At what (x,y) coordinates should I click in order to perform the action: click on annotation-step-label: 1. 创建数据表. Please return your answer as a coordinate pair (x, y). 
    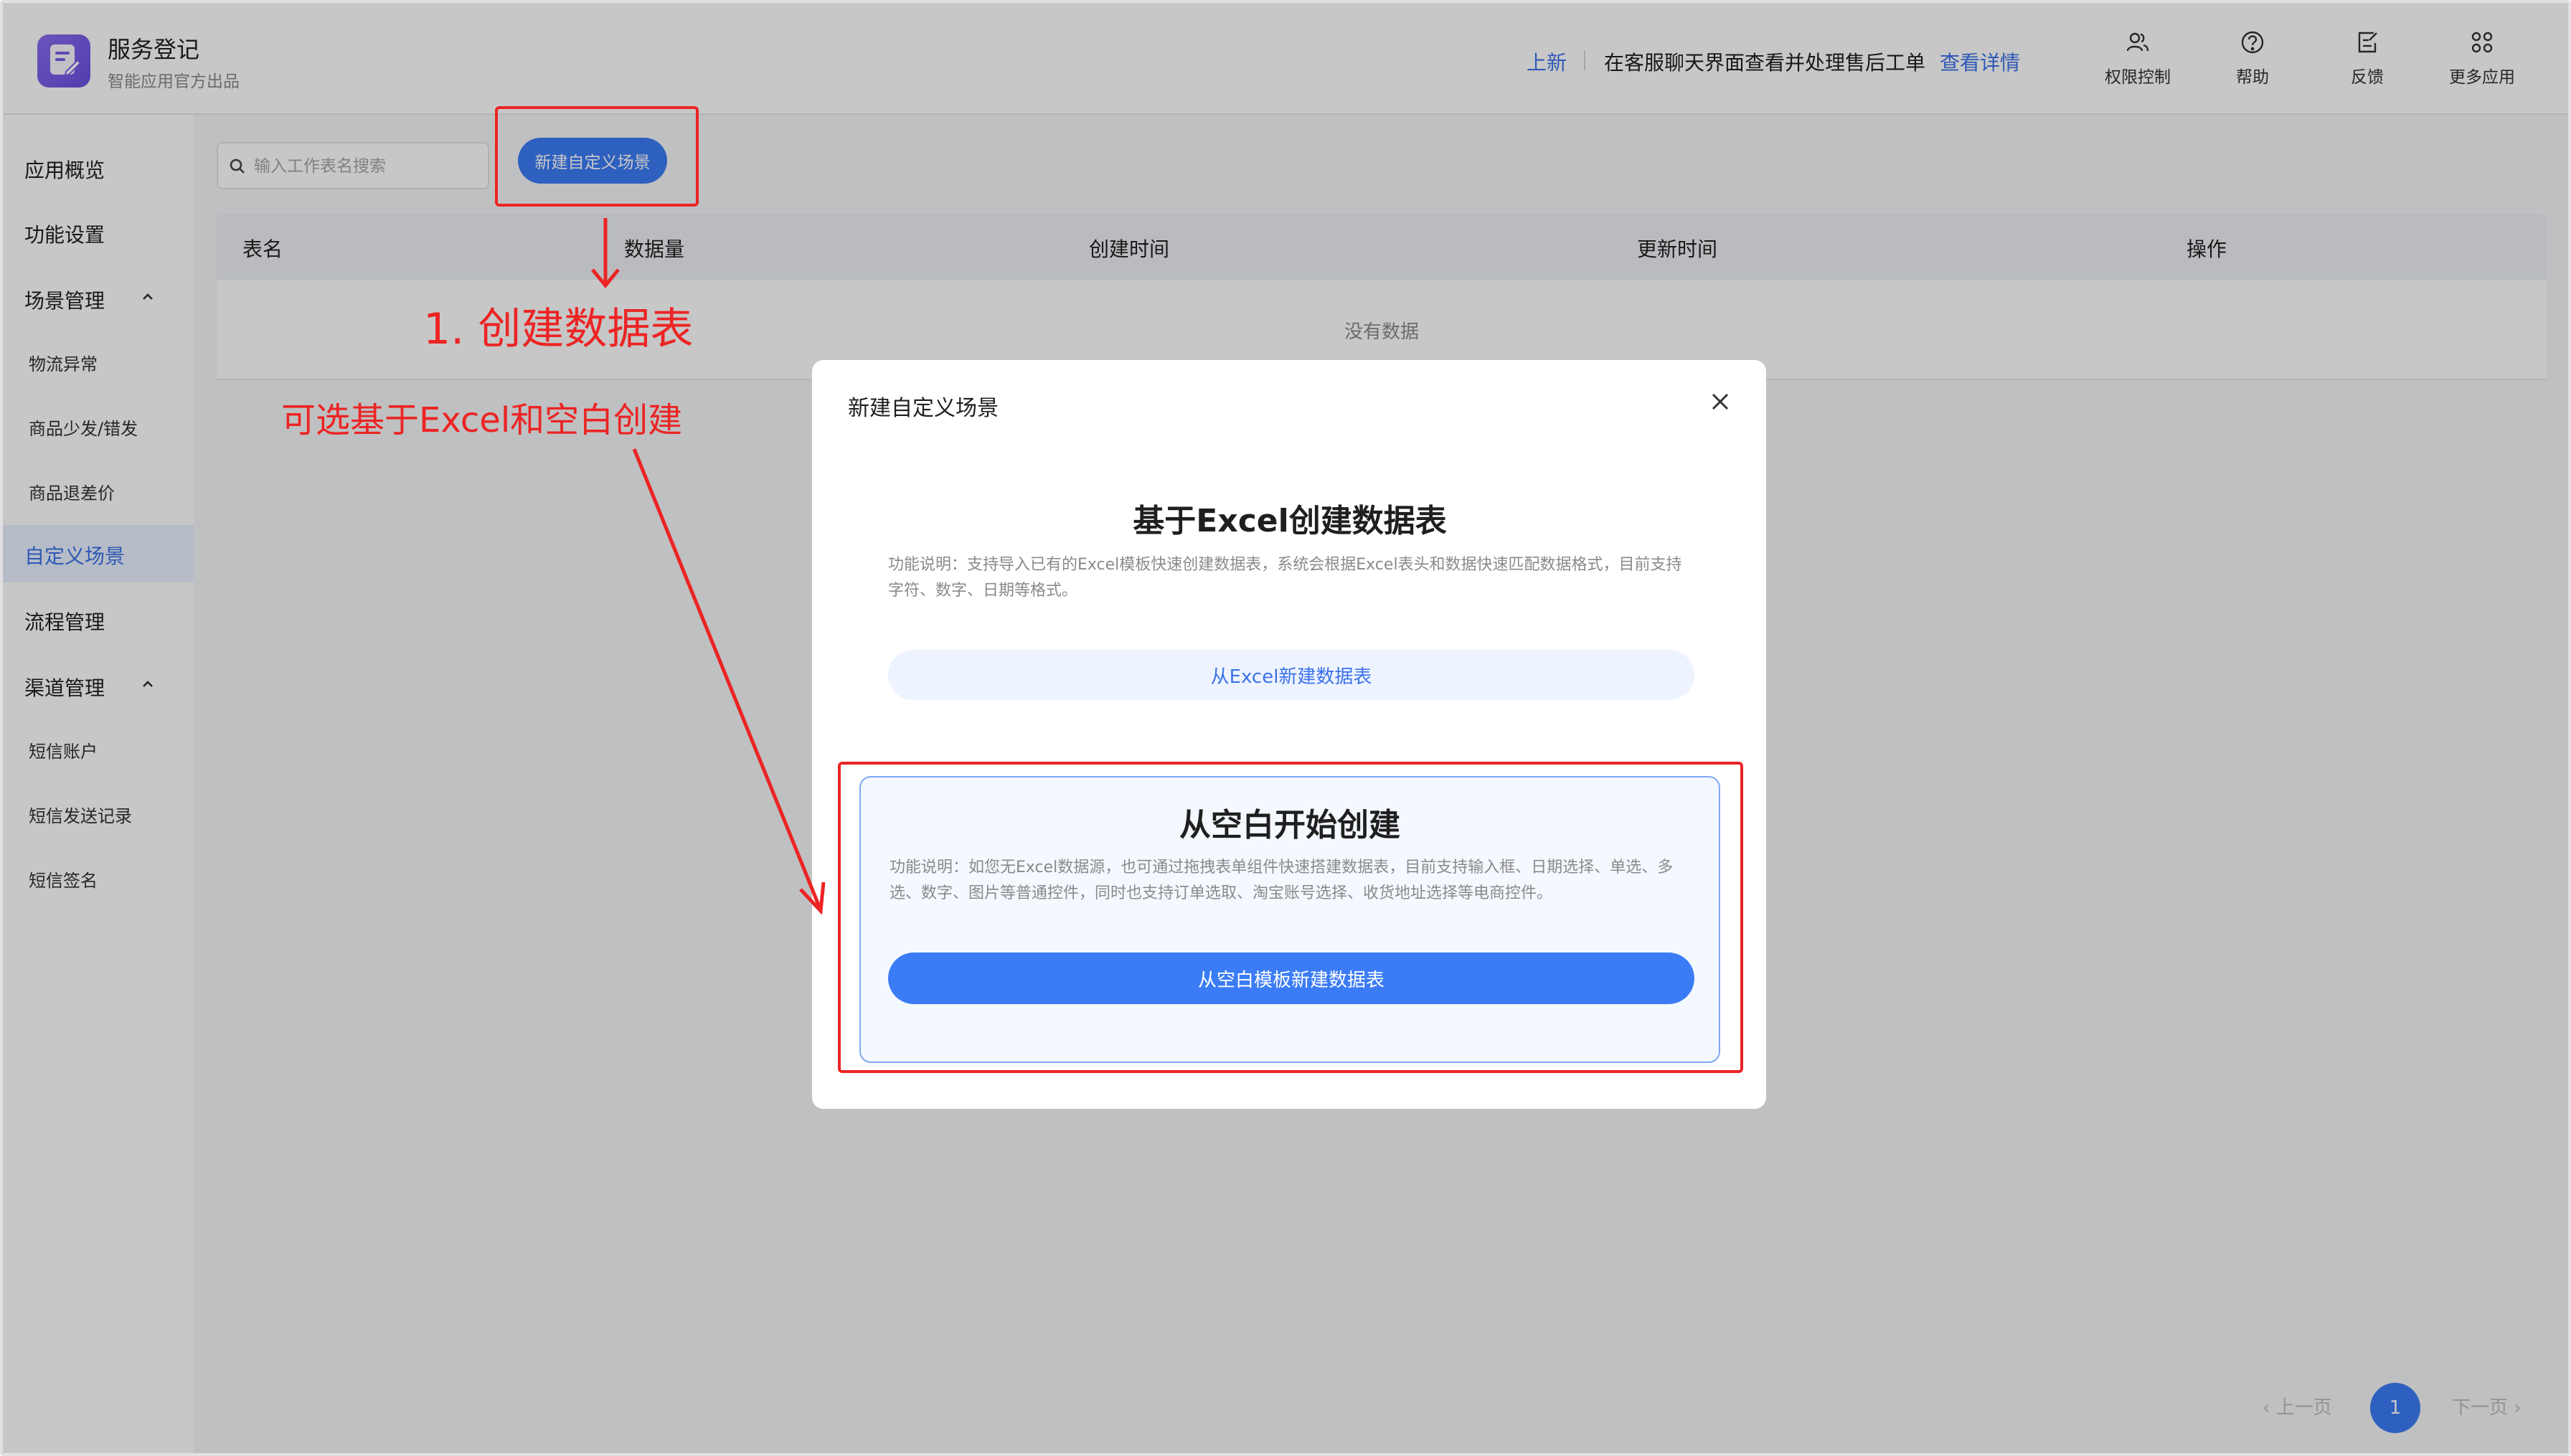
    Looking at the image, I should click on (558, 329).